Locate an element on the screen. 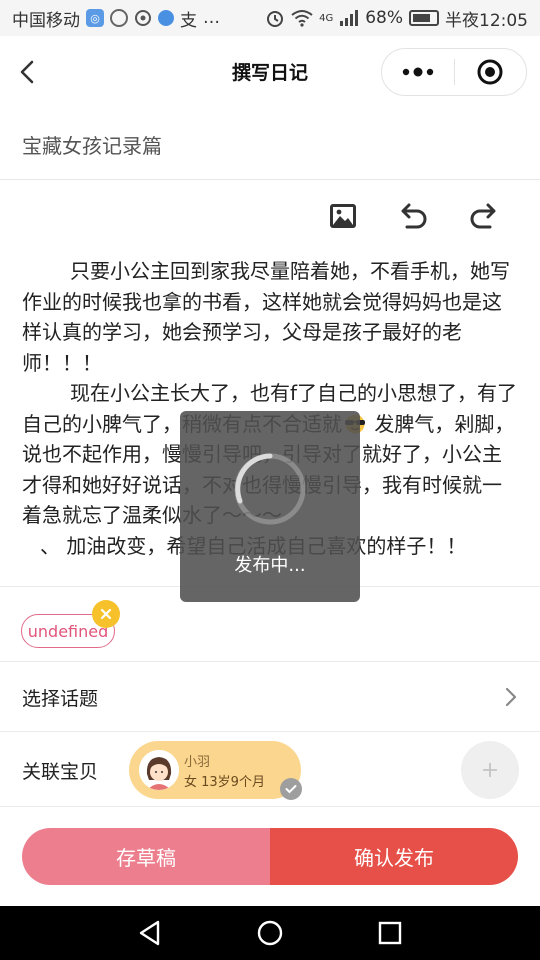 This screenshot has height=960, width=540. more-dots-icon is located at coordinates (417, 72).